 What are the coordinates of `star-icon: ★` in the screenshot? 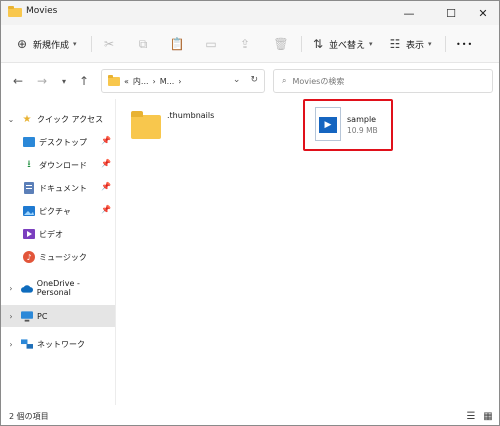 It's located at (27, 119).